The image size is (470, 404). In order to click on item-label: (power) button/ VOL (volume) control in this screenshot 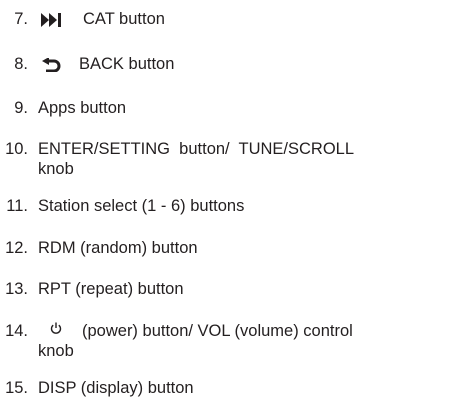, I will do `click(217, 331)`.